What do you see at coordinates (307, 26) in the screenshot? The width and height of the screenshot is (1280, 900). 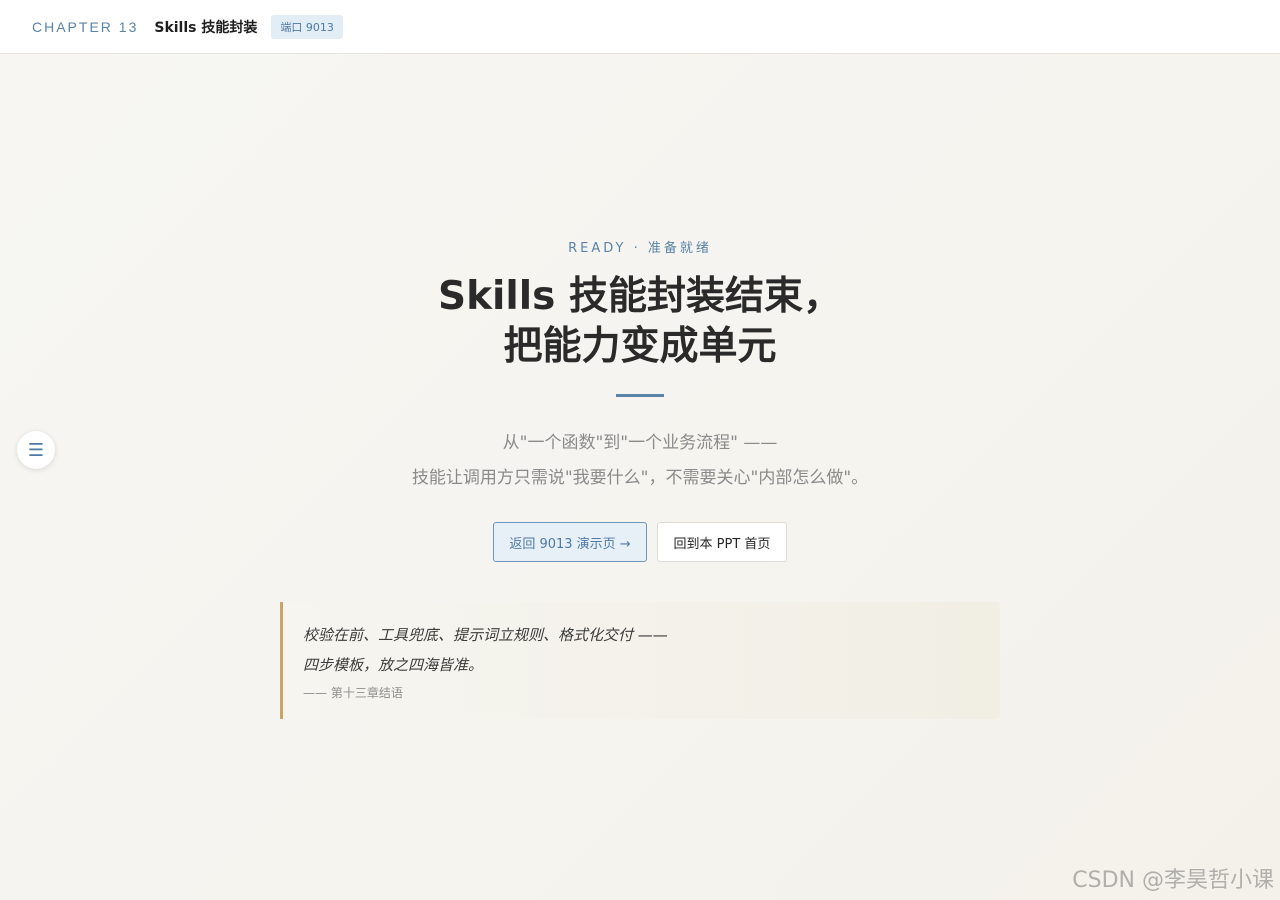 I see `port-badge: 端口 9013` at bounding box center [307, 26].